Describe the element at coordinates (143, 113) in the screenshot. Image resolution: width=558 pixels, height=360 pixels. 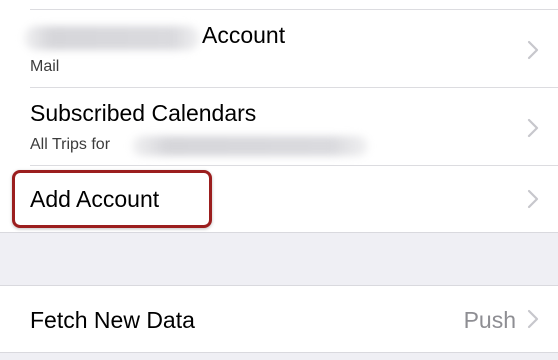
I see `subscribed-calendars-title: Subscribed Calendars` at that location.